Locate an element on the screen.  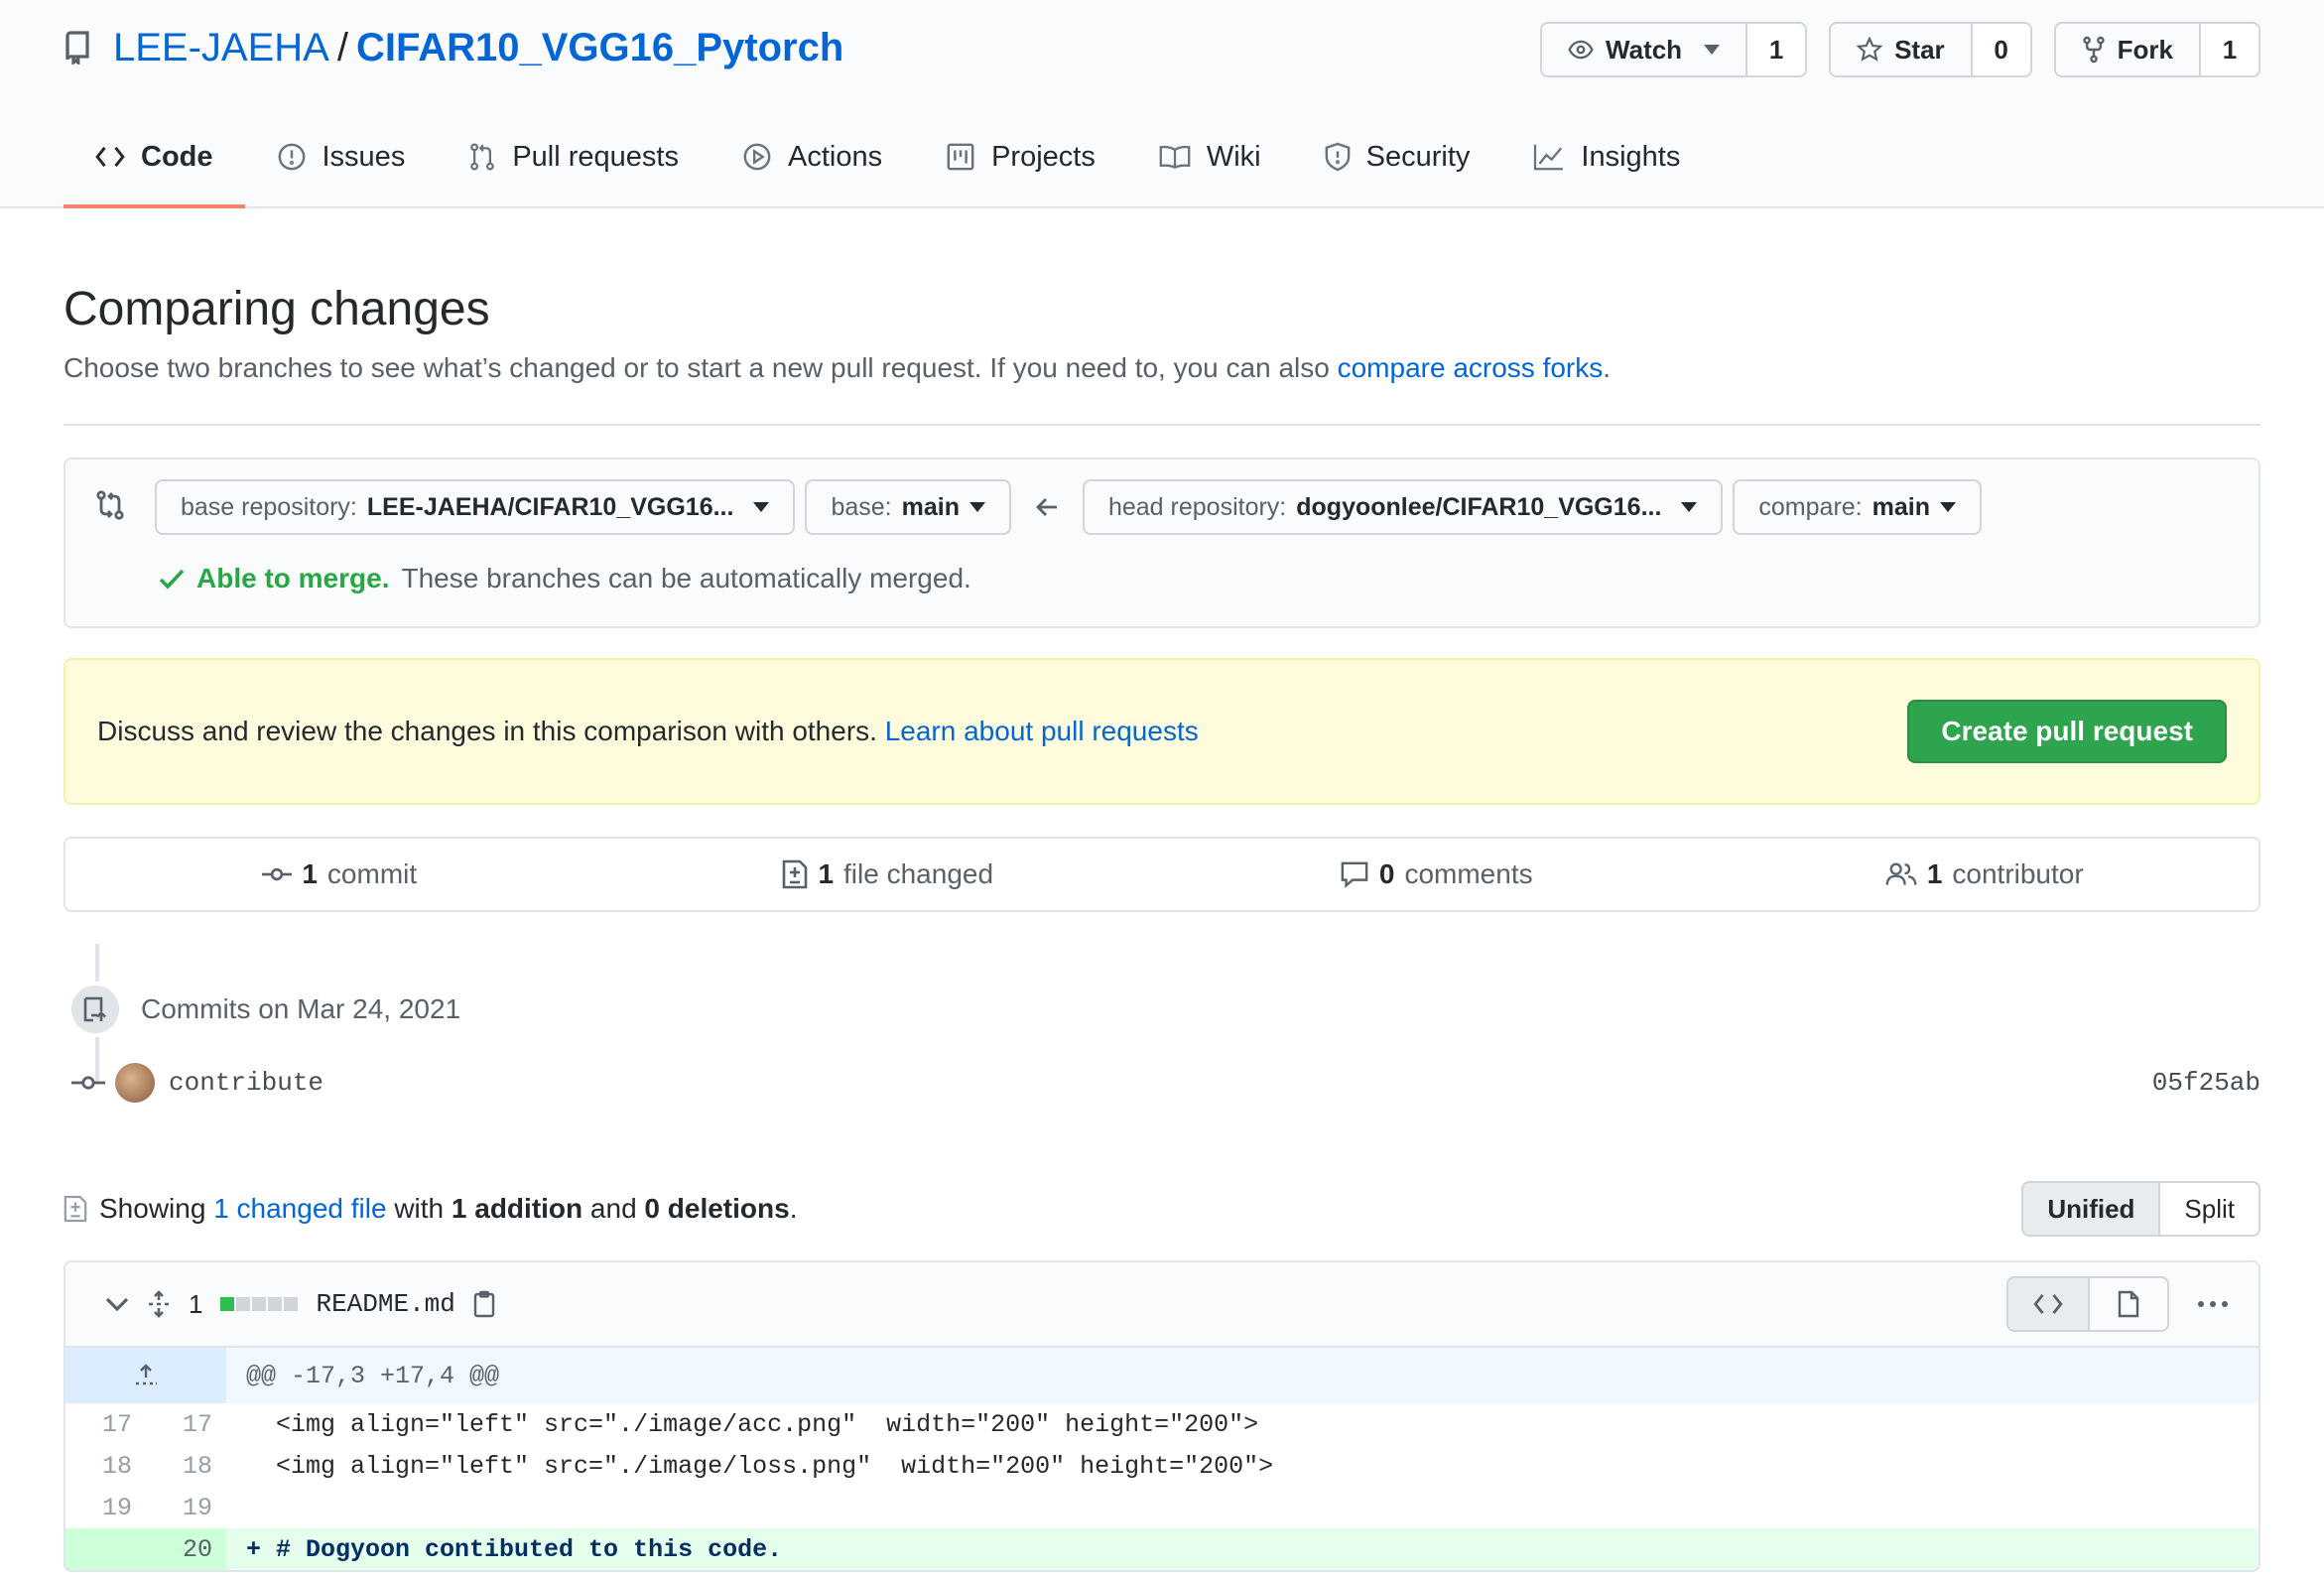
old-line-number: 19 is located at coordinates (105, 1508).